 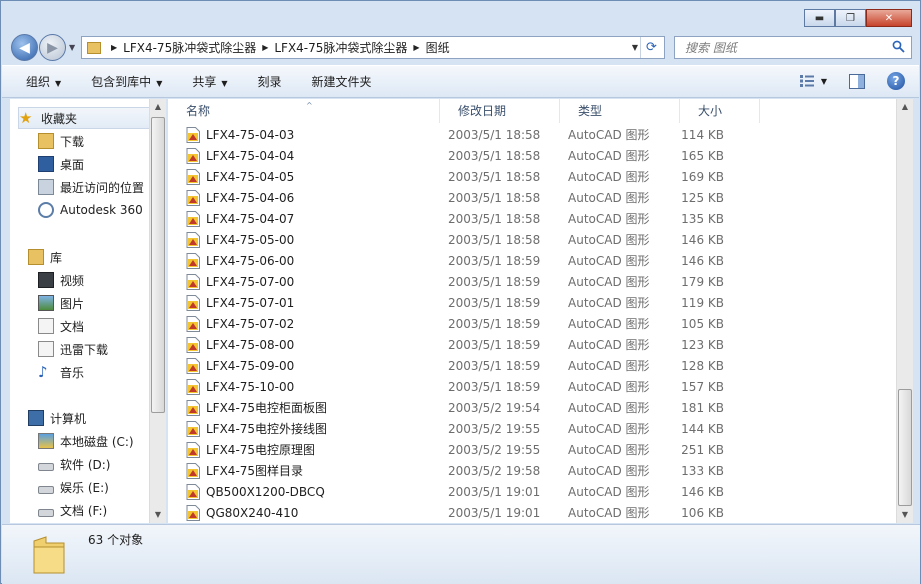 What do you see at coordinates (317, 281) in the screenshot?
I see `file-name-cell: LFX4-75-07-00` at bounding box center [317, 281].